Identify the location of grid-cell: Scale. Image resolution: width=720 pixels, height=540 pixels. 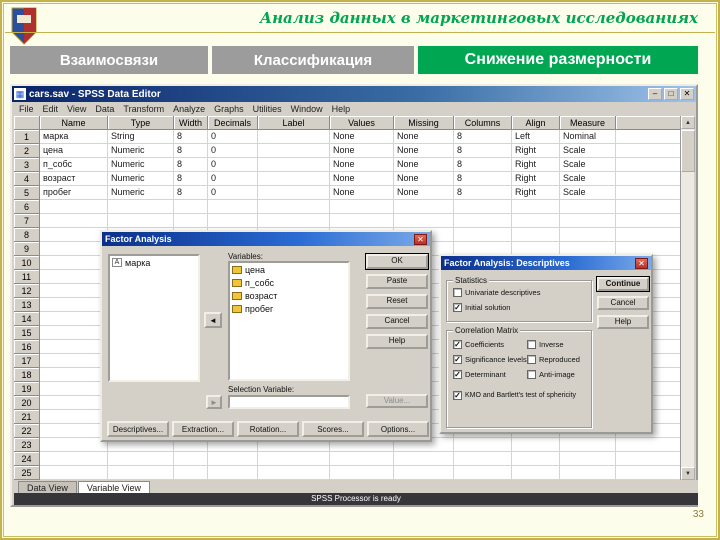
(588, 179).